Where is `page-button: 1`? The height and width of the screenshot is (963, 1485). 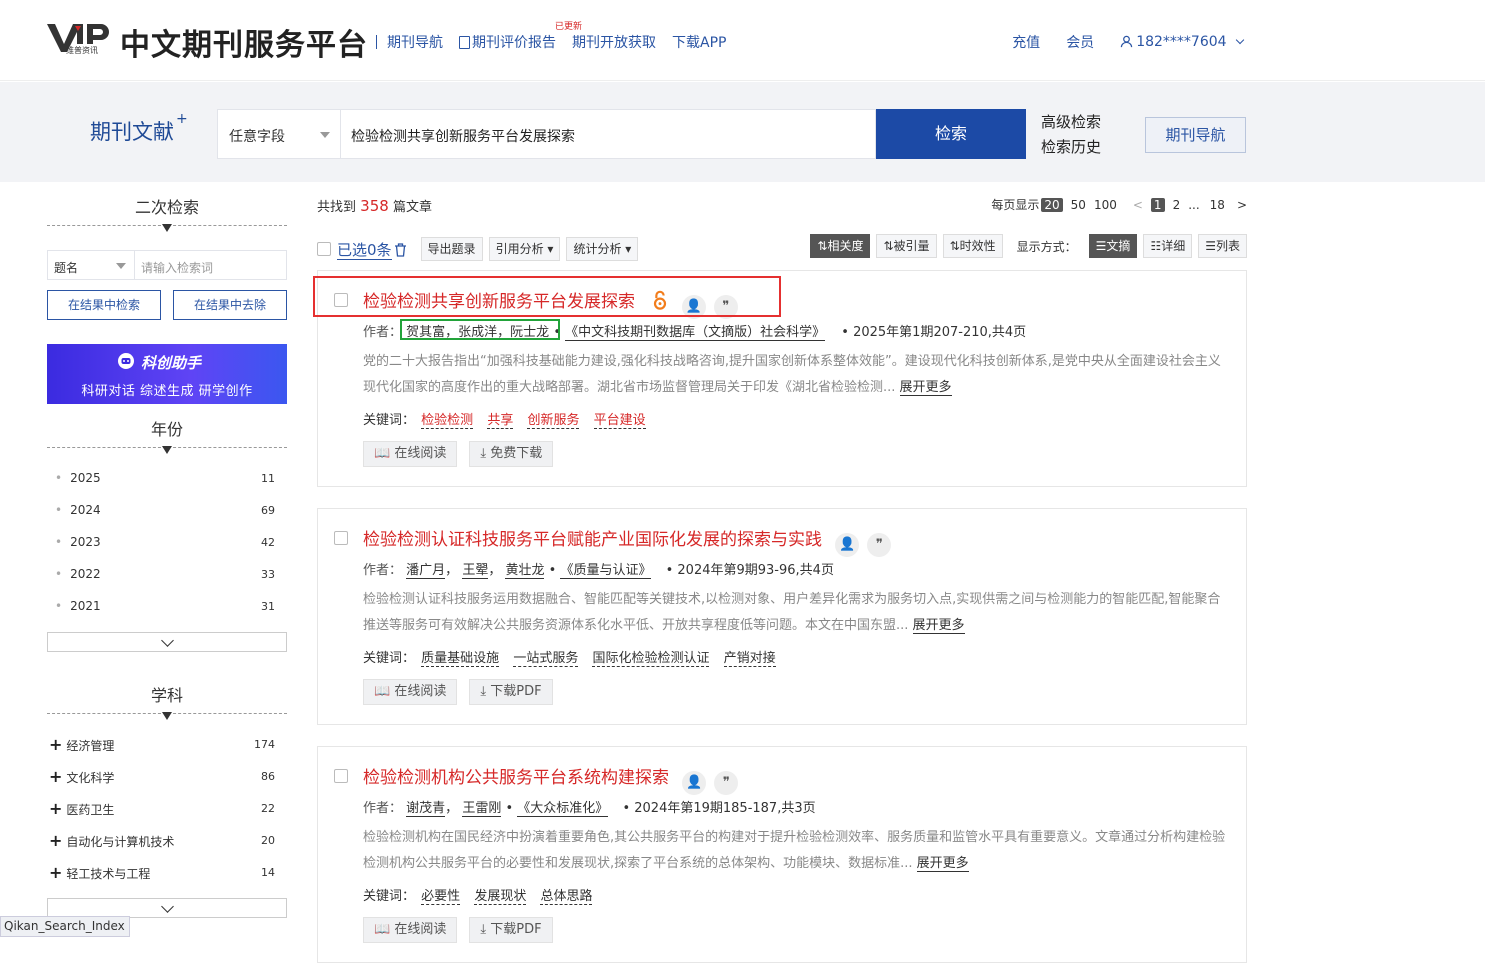
page-button: 1 is located at coordinates (1157, 204).